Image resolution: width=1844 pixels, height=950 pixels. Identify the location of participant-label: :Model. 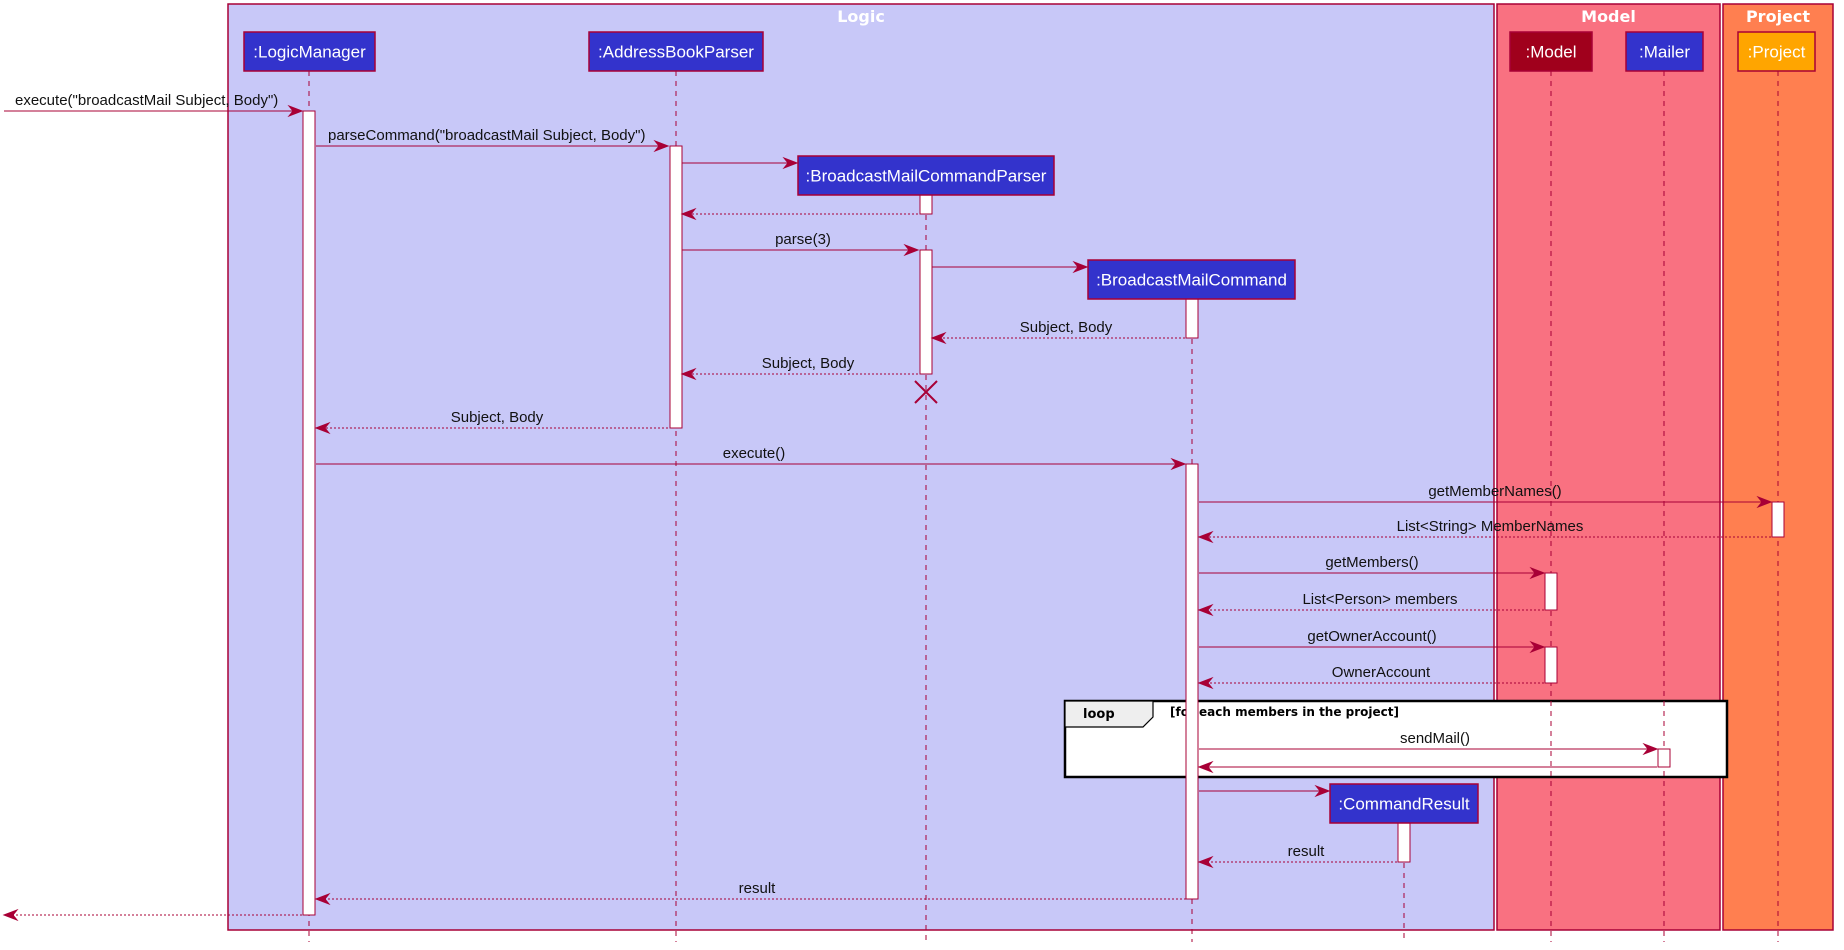
(1550, 52).